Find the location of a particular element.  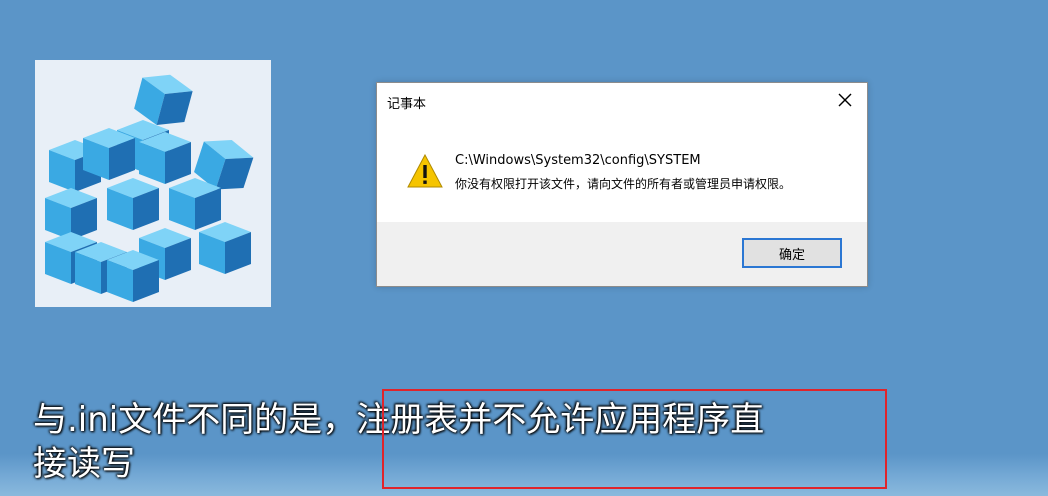

red-highlight-box is located at coordinates (634, 439).